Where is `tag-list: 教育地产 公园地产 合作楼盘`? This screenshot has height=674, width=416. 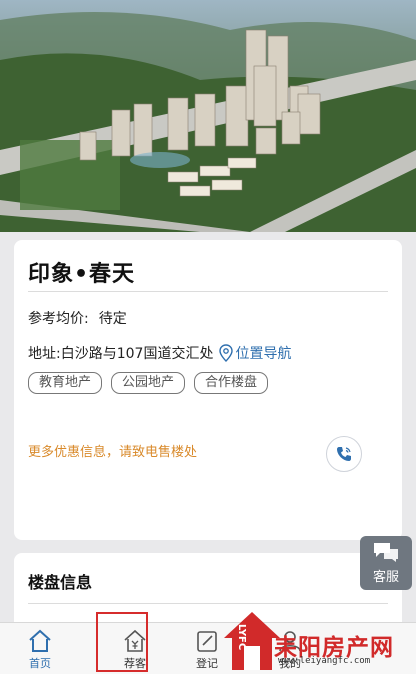 tag-list: 教育地产 公园地产 合作楼盘 is located at coordinates (148, 383).